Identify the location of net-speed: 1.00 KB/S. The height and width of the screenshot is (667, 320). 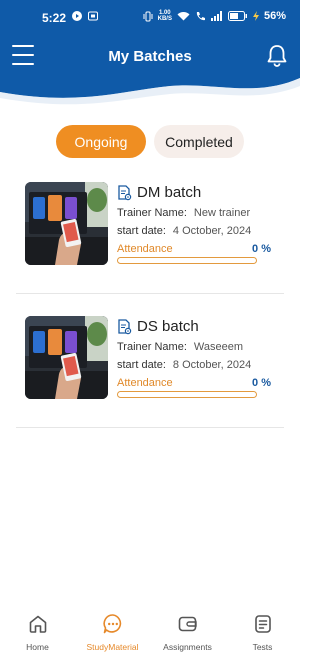
(165, 16).